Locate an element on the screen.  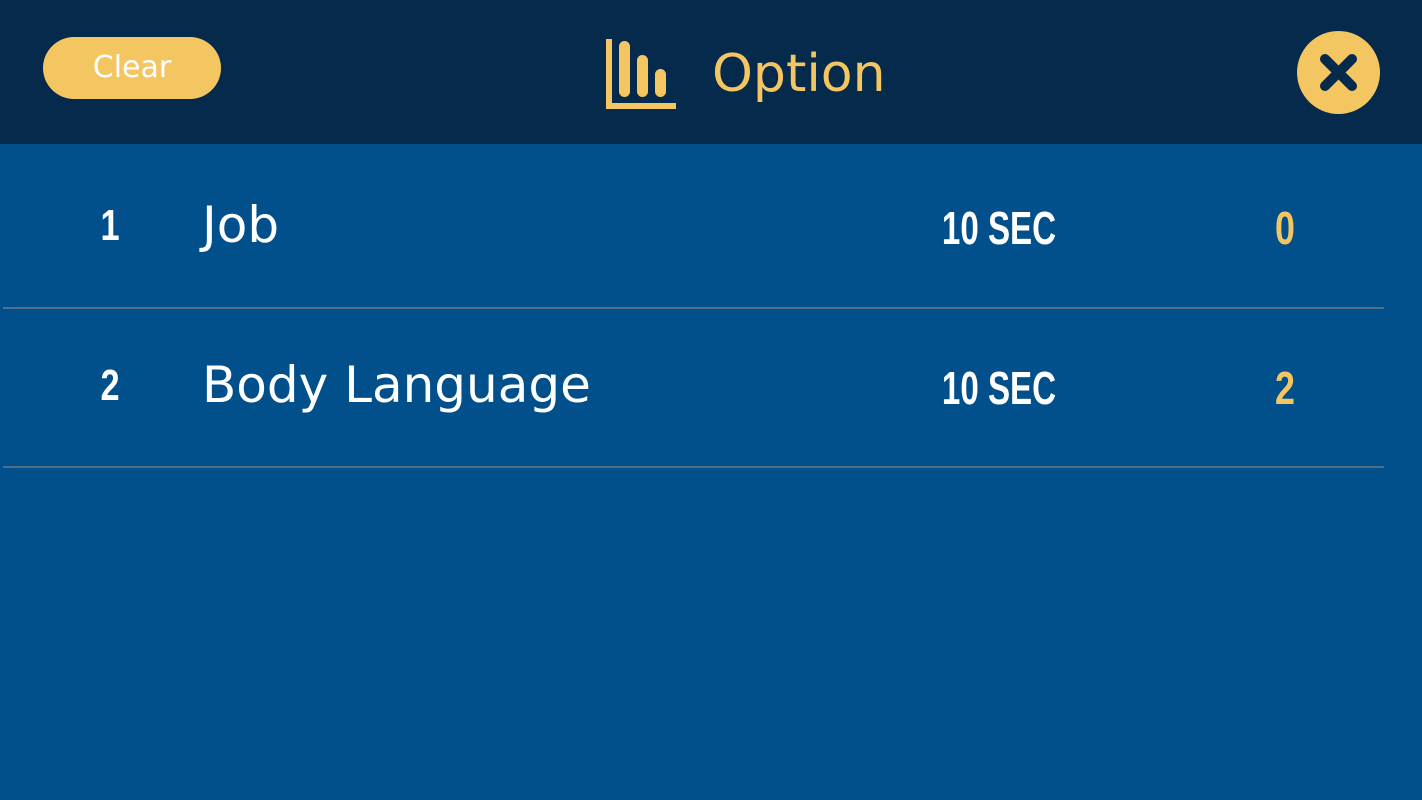
row-number: 1 is located at coordinates (110, 225).